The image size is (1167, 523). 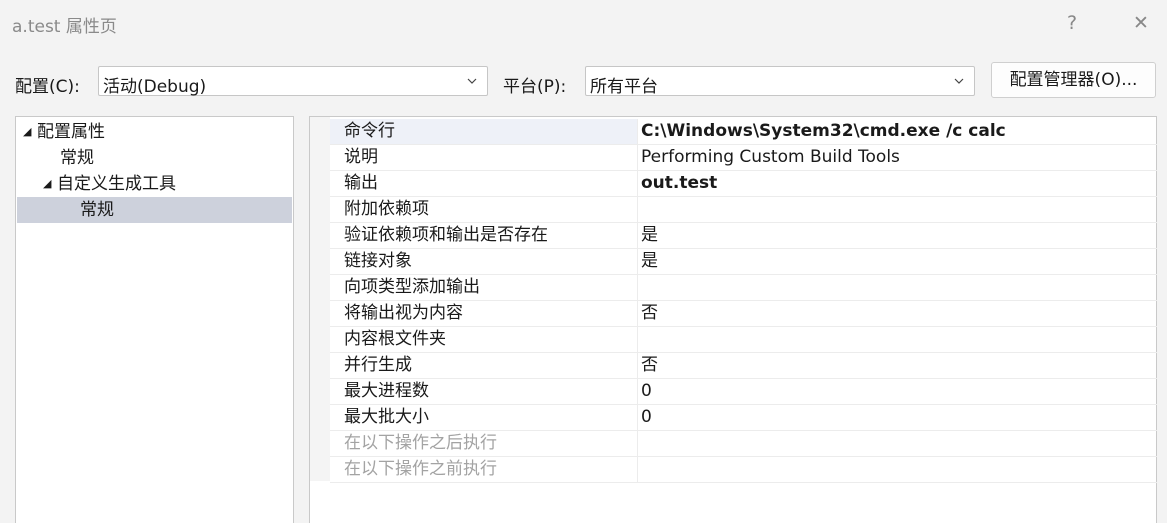 I want to click on property-row: 链接对象 是, so click(x=743, y=262).